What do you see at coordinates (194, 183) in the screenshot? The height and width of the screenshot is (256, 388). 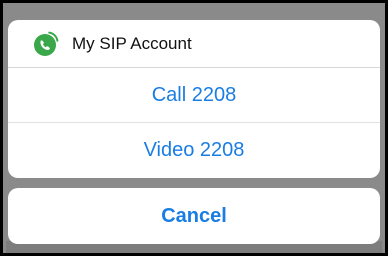 I see `dimmed-backdrop` at bounding box center [194, 183].